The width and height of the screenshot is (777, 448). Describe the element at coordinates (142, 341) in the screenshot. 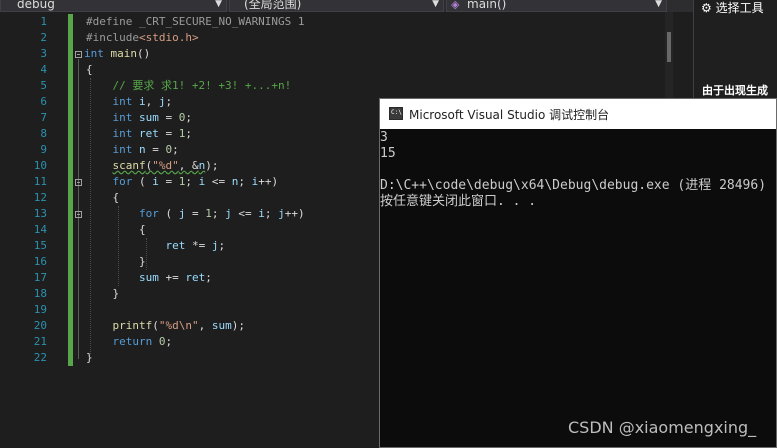

I see `code-line: return 0;` at that location.